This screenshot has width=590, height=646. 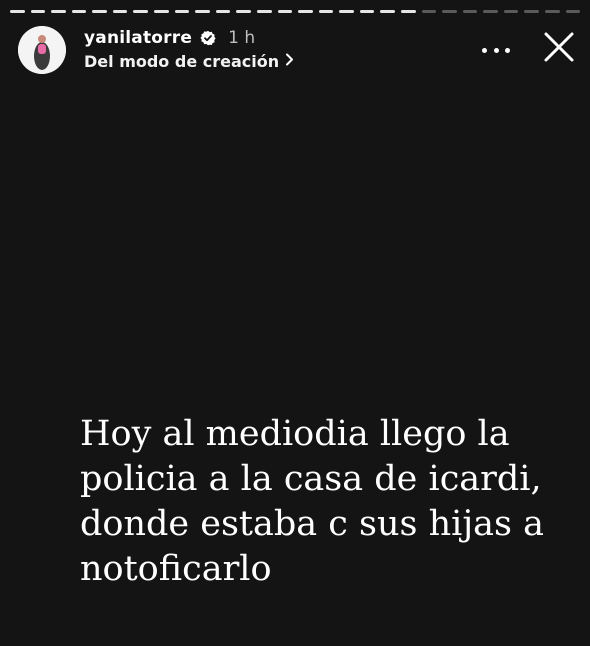 I want to click on post-time: 1 h, so click(x=242, y=38).